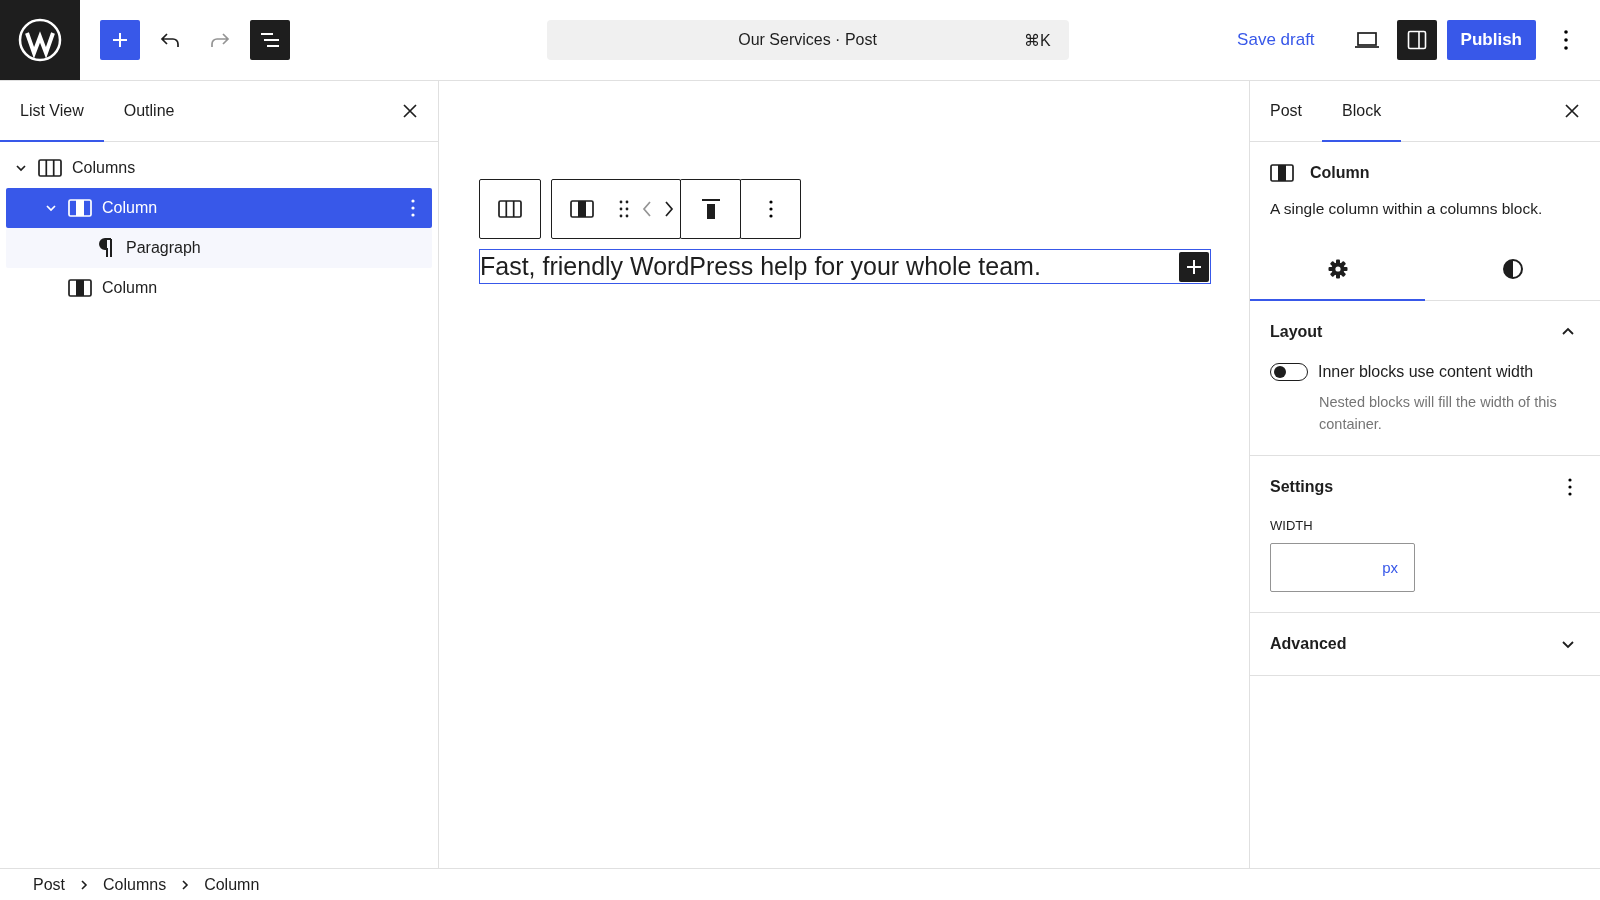 This screenshot has height=900, width=1600. Describe the element at coordinates (1302, 487) in the screenshot. I see `panel-title: Settings` at that location.